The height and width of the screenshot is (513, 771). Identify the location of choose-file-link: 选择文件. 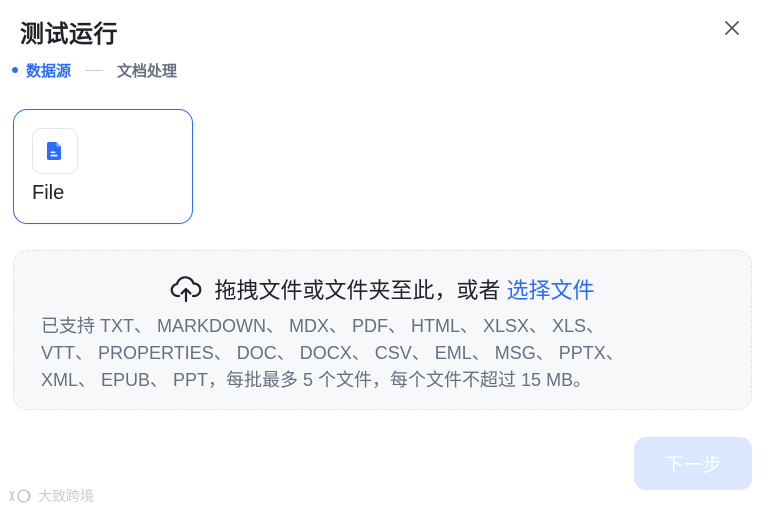
(551, 289).